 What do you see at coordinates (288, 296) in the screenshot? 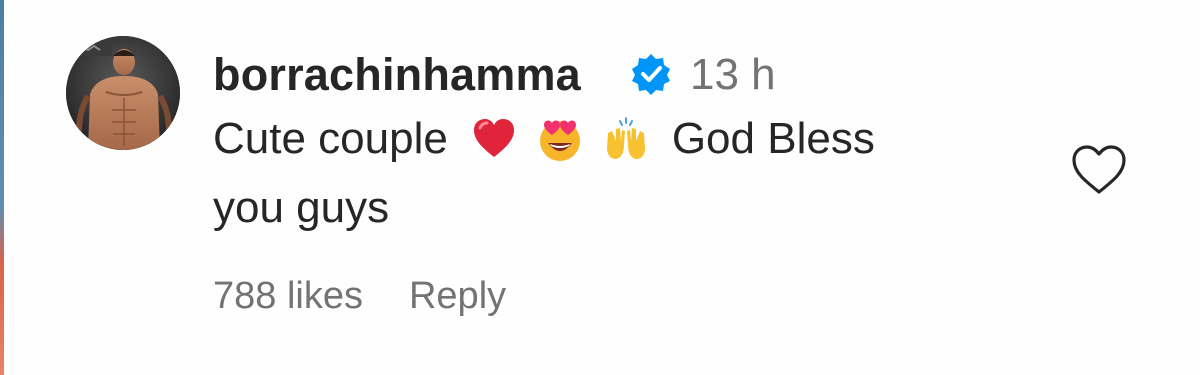
I see `likes-count: 788 likes` at bounding box center [288, 296].